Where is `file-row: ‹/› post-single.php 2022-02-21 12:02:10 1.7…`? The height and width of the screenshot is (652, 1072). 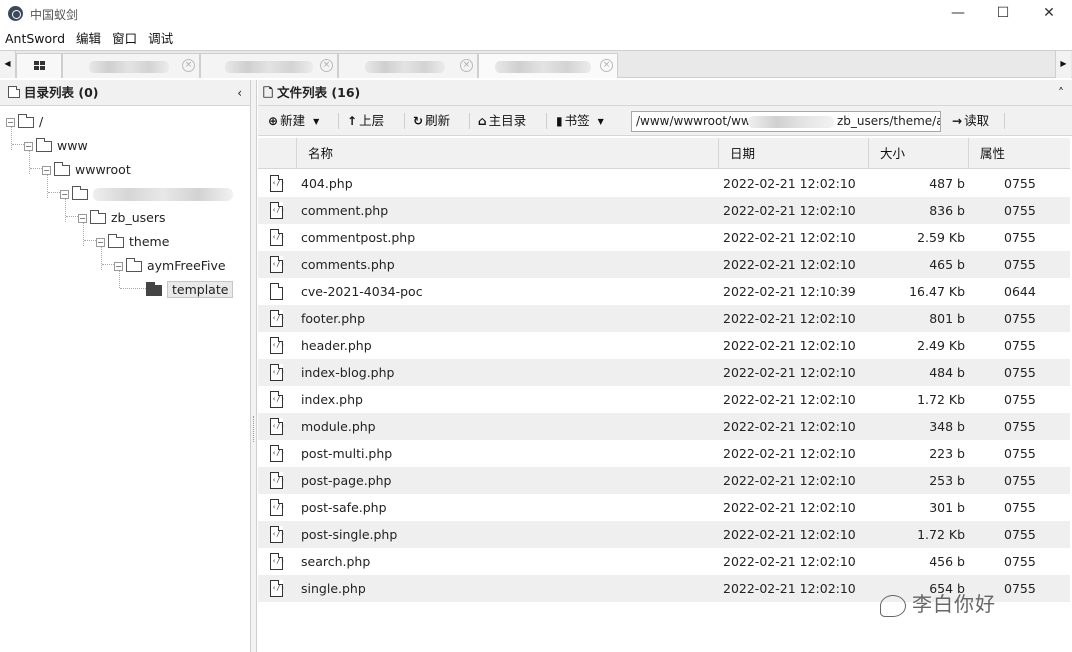
file-row: ‹/› post-single.php 2022-02-21 12:02:10 1.7… is located at coordinates (664, 534).